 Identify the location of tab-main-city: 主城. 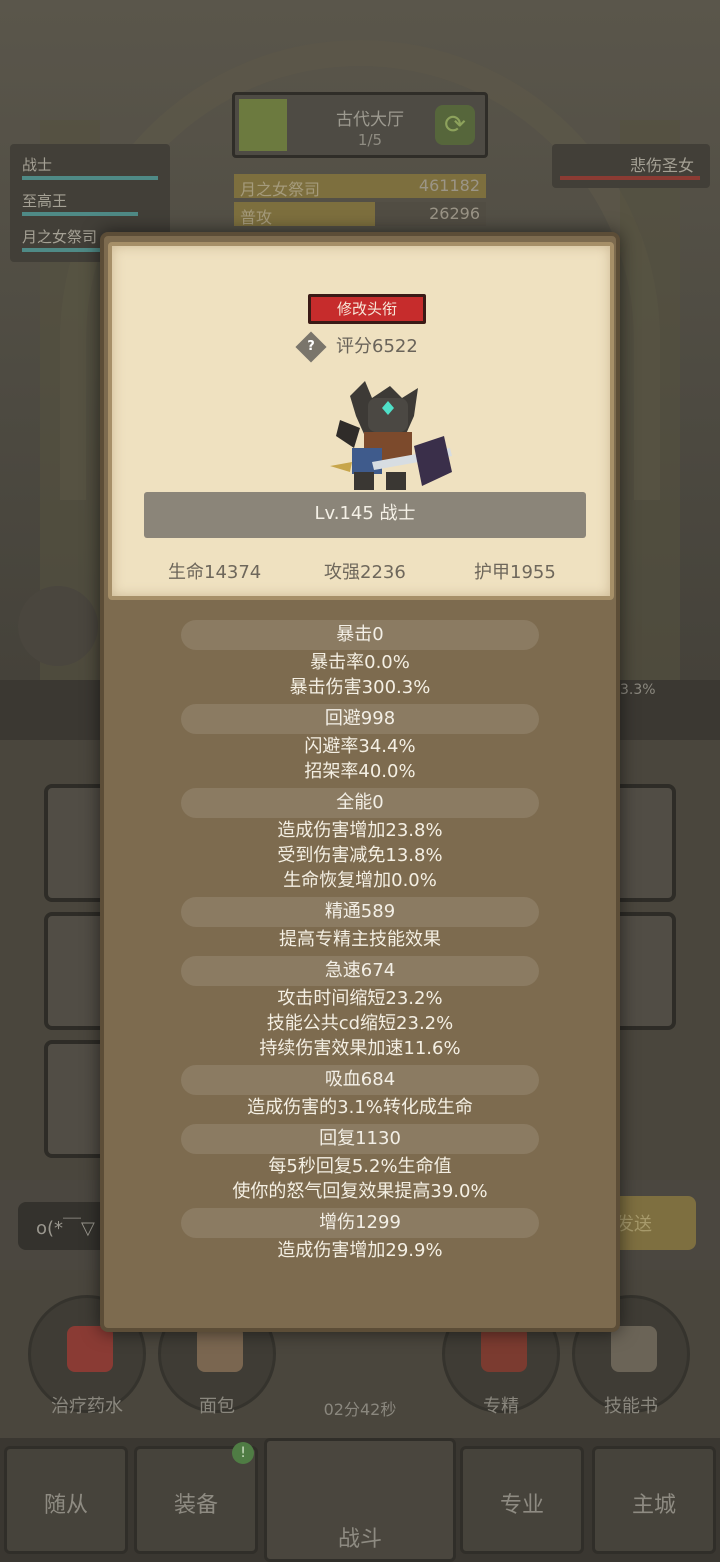
(654, 1500).